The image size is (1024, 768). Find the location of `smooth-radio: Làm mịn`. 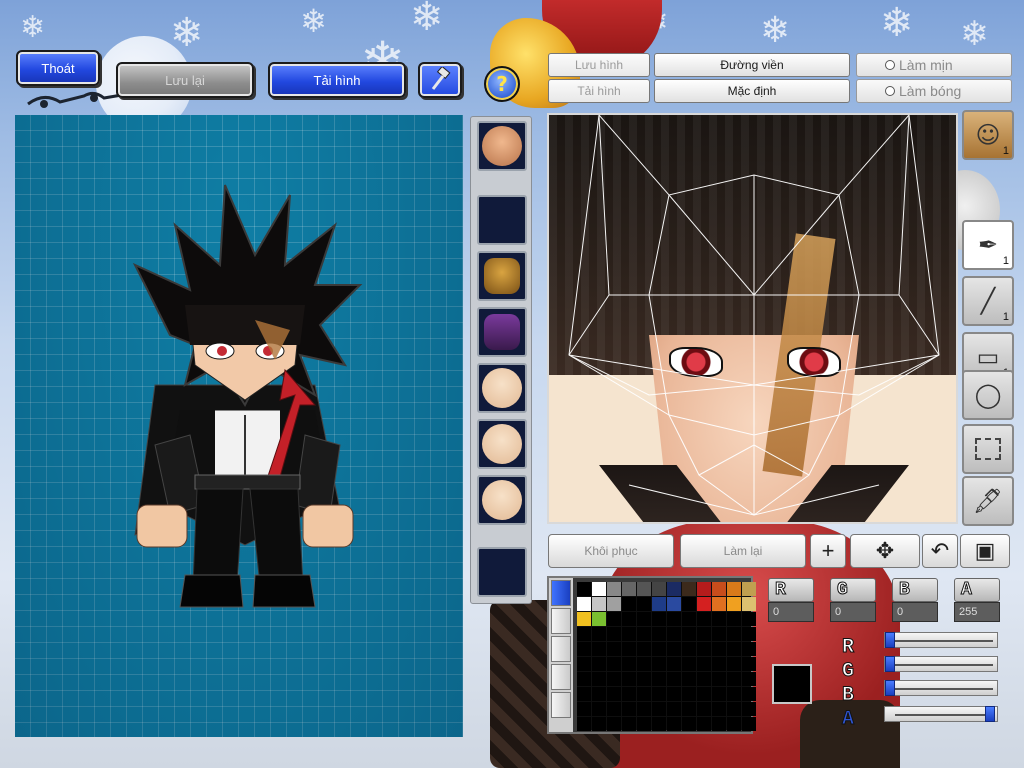

smooth-radio: Làm mịn is located at coordinates (934, 65).